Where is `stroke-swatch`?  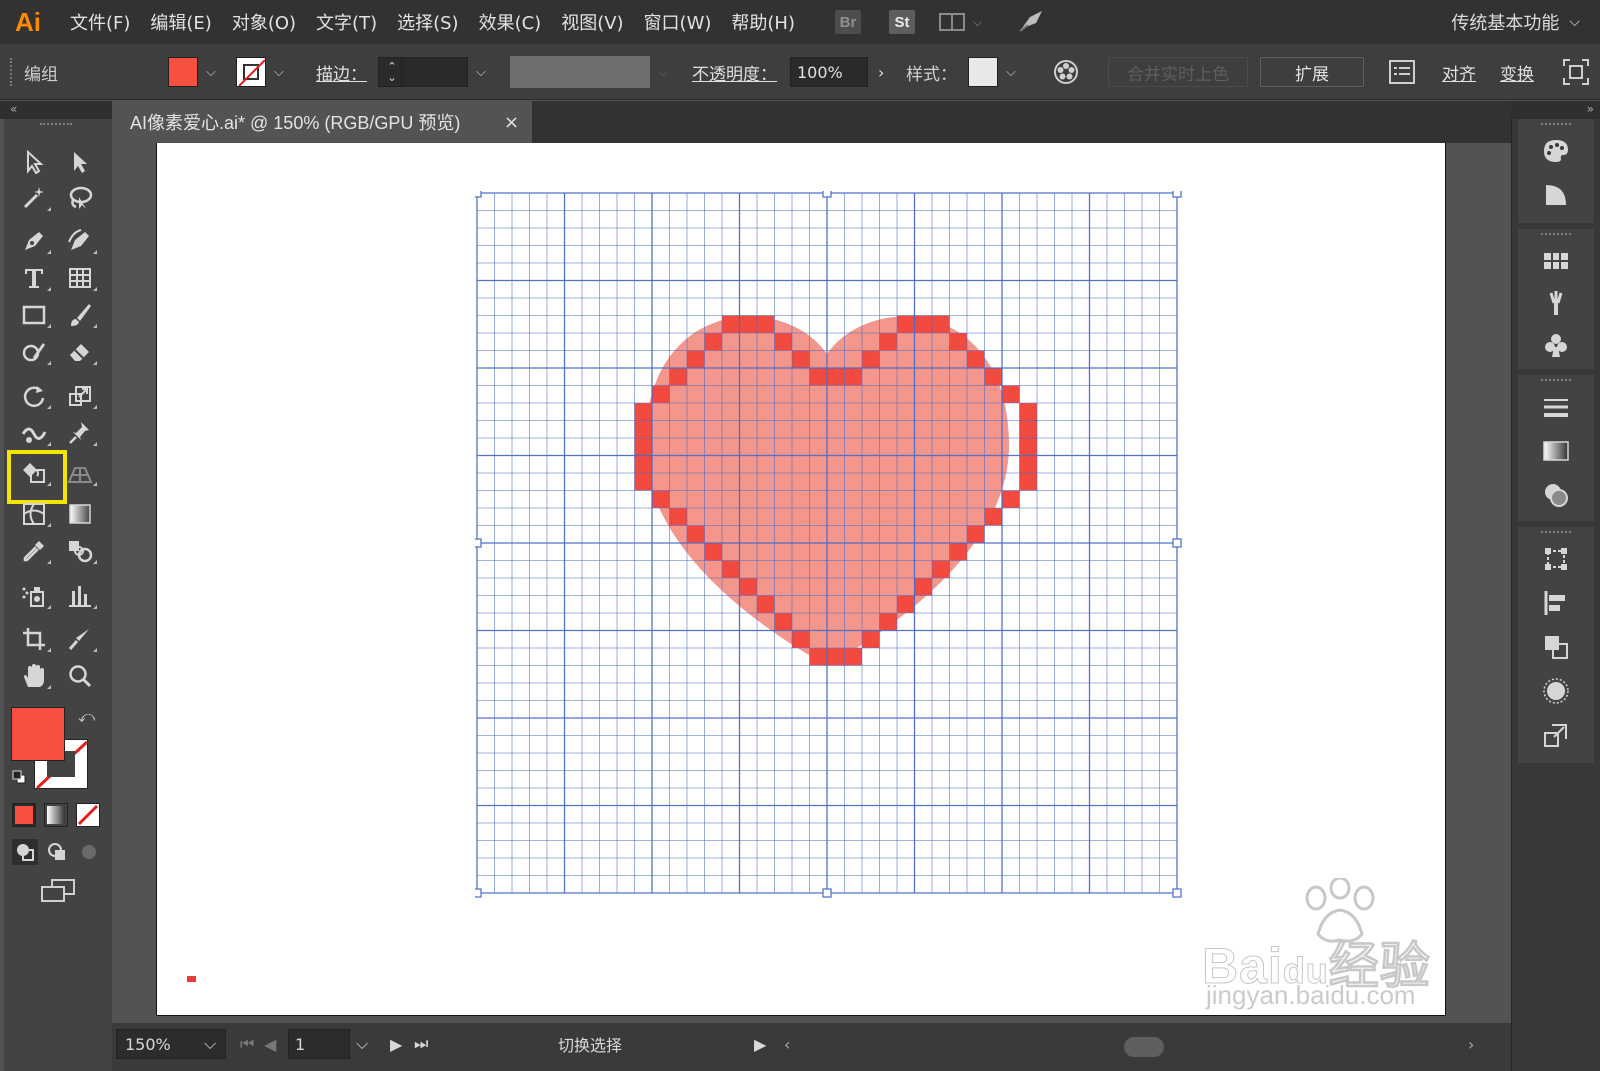 stroke-swatch is located at coordinates (251, 72).